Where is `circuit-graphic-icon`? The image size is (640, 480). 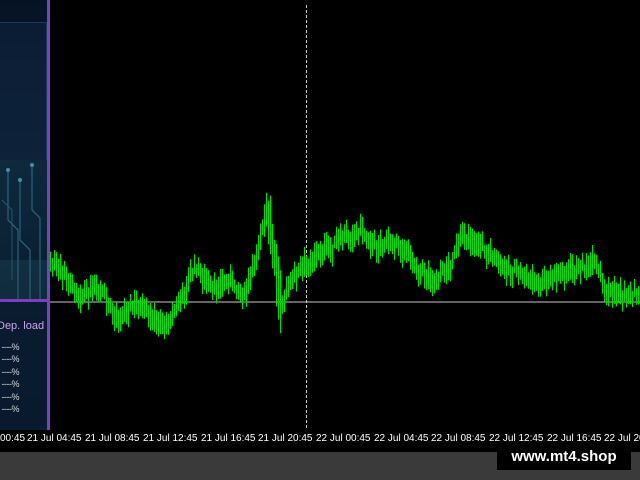 circuit-graphic-icon is located at coordinates (23, 231).